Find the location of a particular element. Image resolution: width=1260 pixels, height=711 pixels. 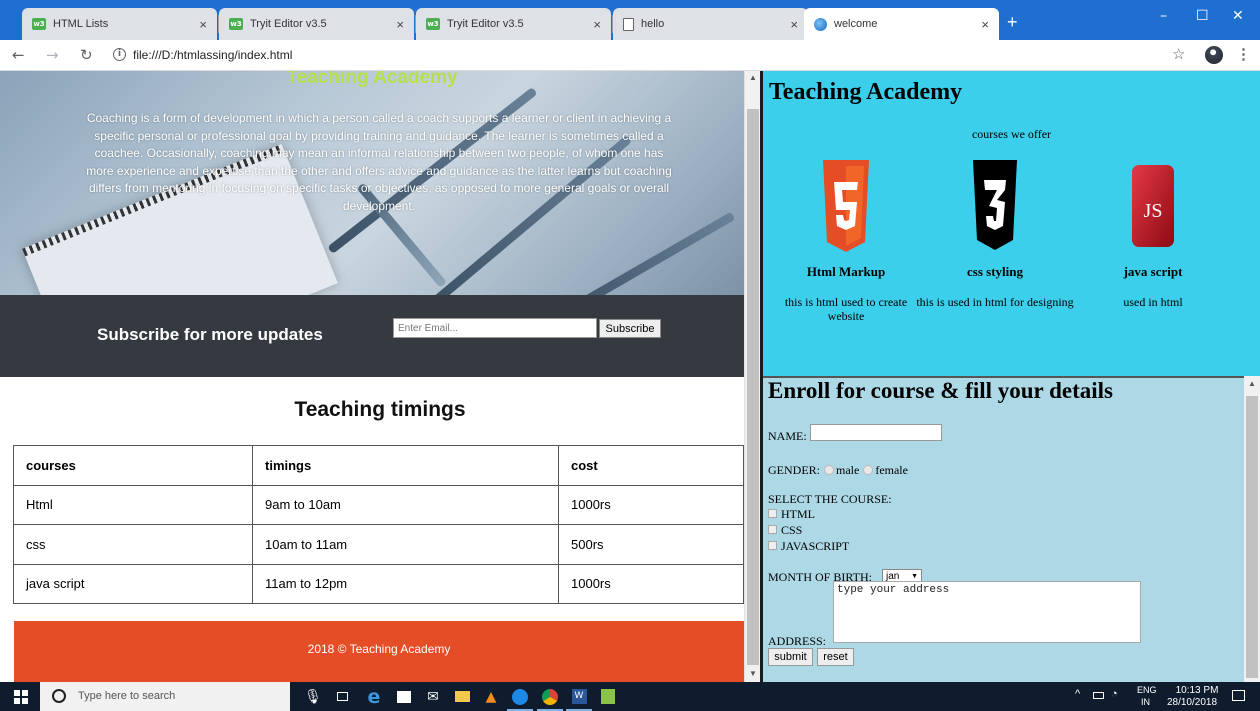

left-frame-scrollbar: ▲ ▼ is located at coordinates (752, 376).